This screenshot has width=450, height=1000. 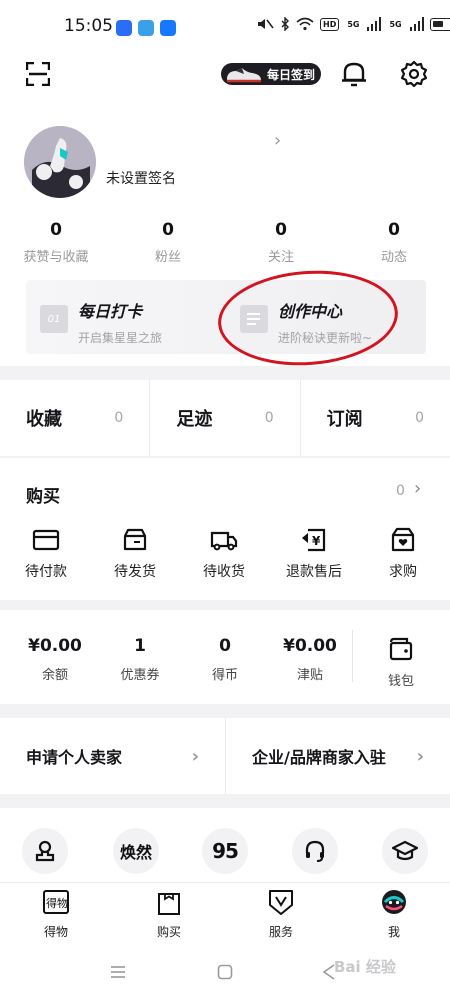 What do you see at coordinates (401, 662) in the screenshot?
I see `wallet-button: 钱包` at bounding box center [401, 662].